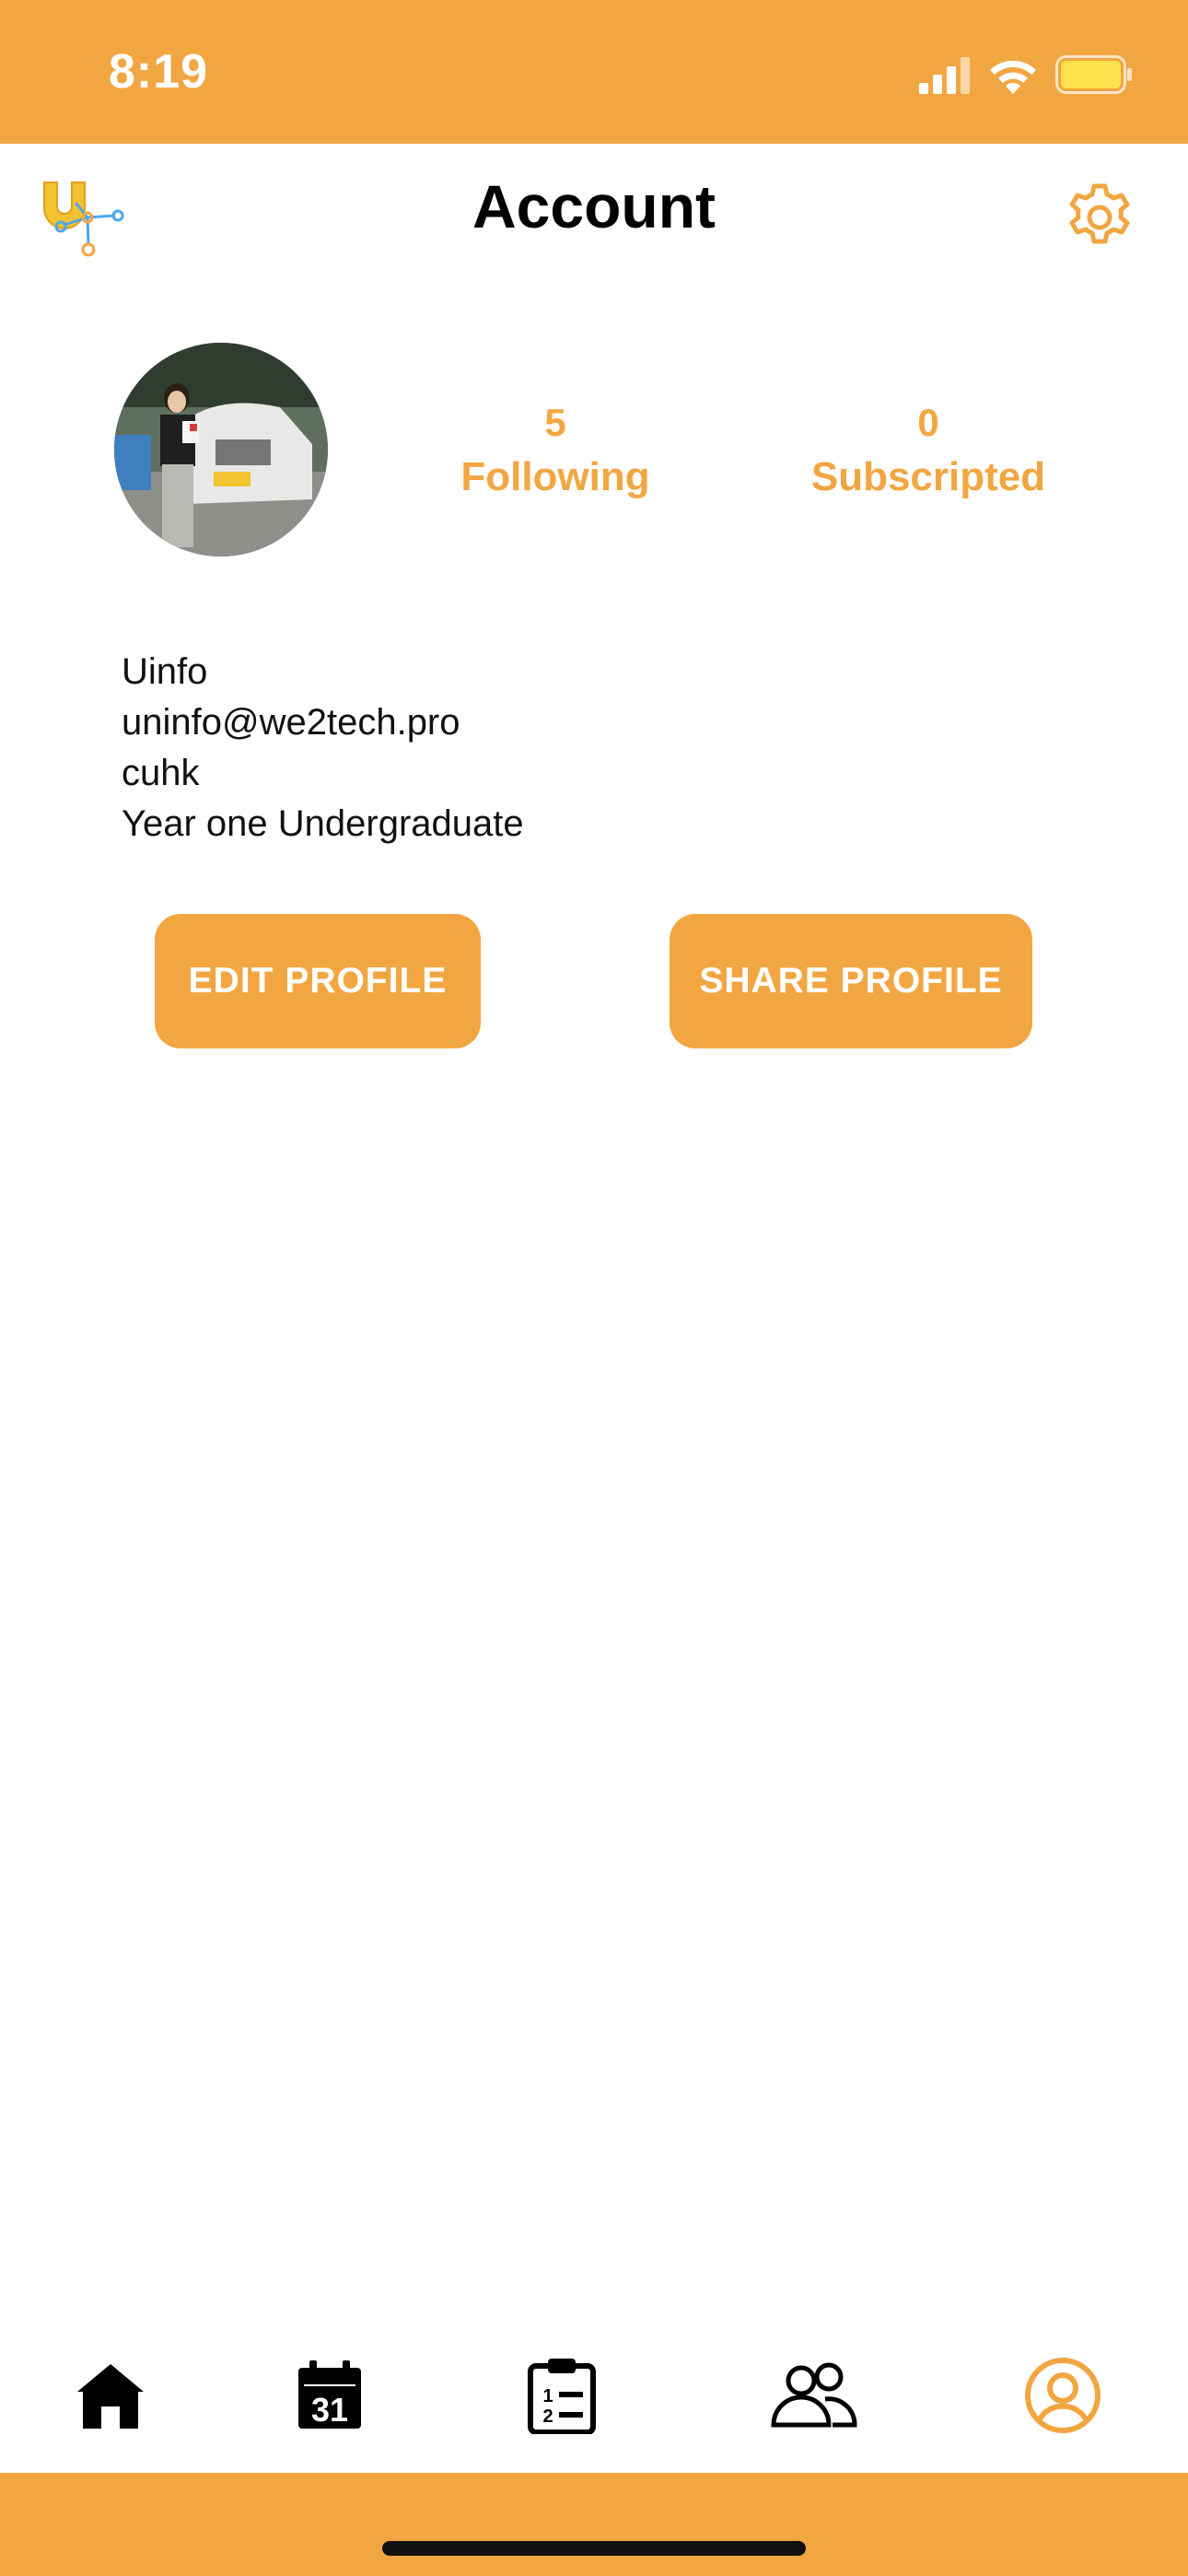 The height and width of the screenshot is (2576, 1188). I want to click on tab-community, so click(814, 2395).